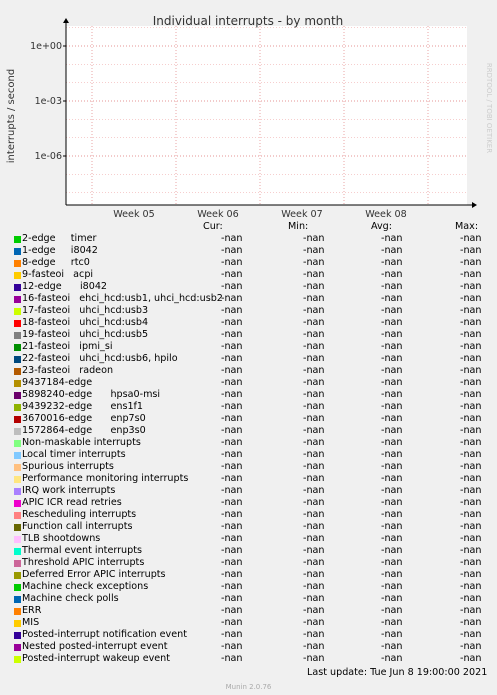  Describe the element at coordinates (260, 214) in the screenshot. I see `x-ticks: Week 05 Week 06 Week 07 Week 08` at that location.